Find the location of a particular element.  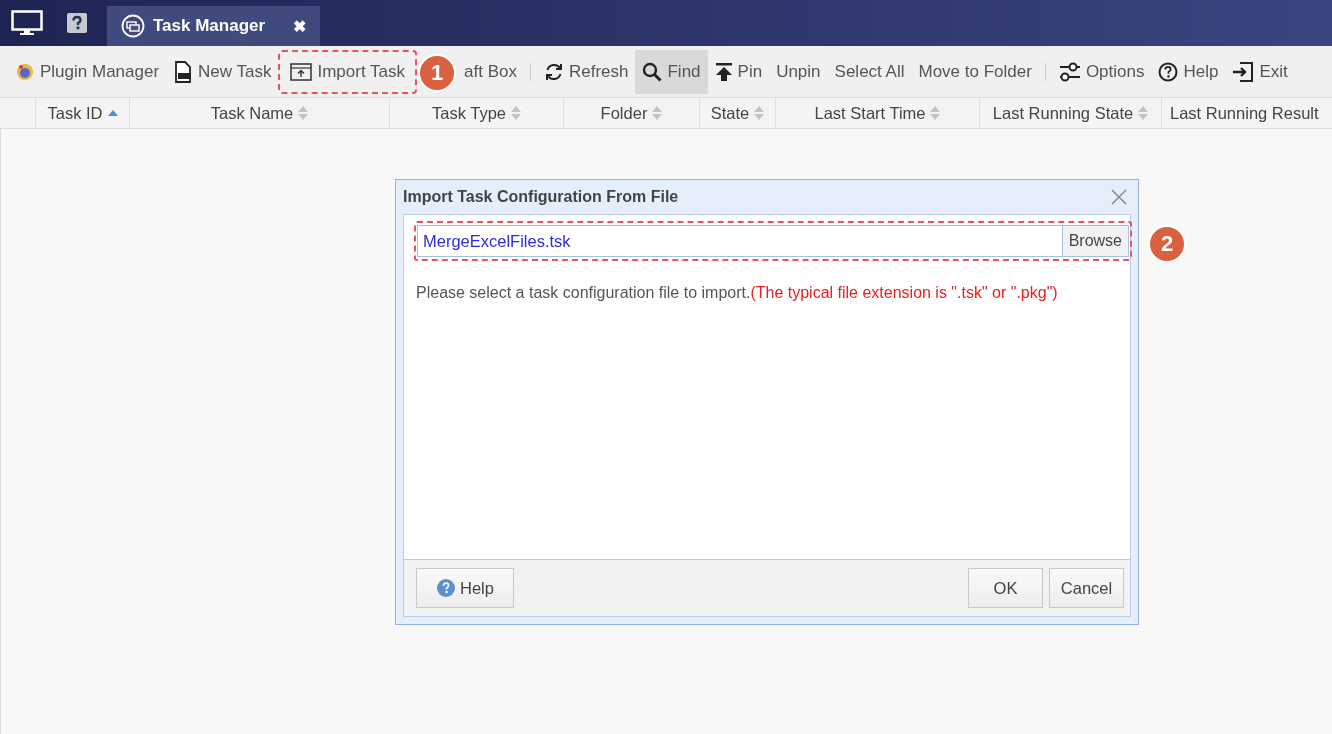

toolbar-button: Plugin Manager is located at coordinates (87, 71).